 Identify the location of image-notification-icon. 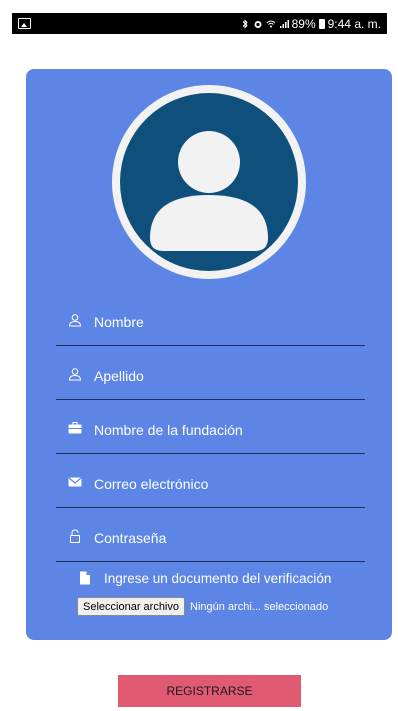
(24, 23).